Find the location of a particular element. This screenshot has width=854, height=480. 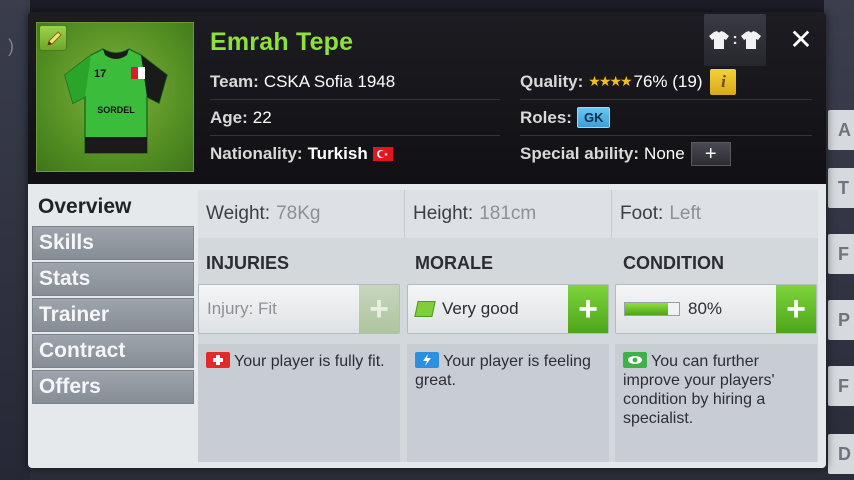

background-tile: P is located at coordinates (841, 320).